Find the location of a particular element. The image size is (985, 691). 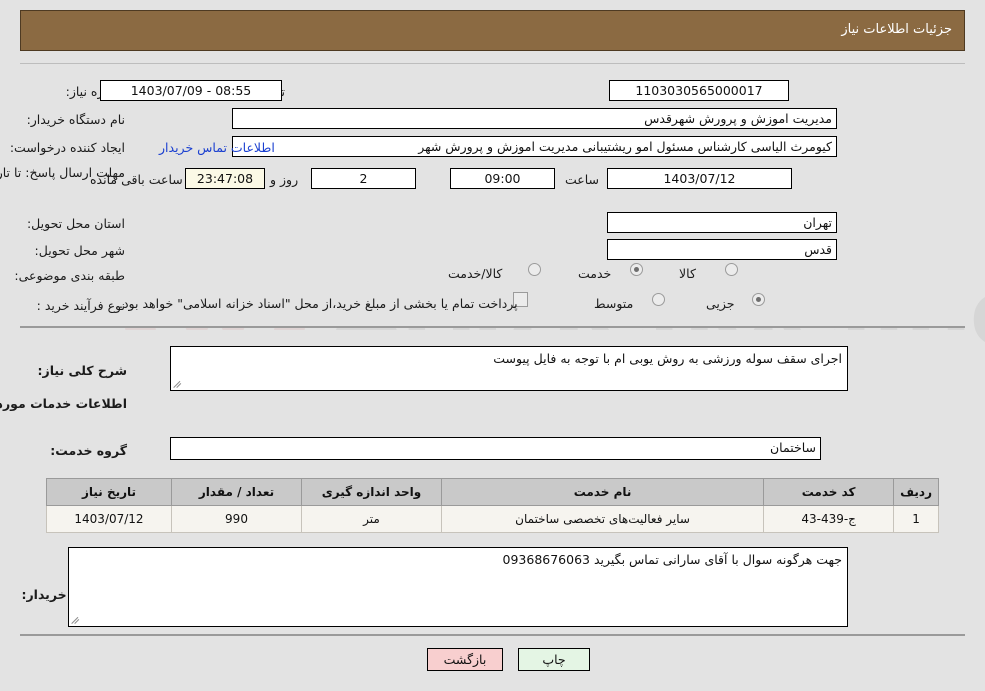

label-purchase-type: نوع فرآیند خرید : is located at coordinates (80, 305).